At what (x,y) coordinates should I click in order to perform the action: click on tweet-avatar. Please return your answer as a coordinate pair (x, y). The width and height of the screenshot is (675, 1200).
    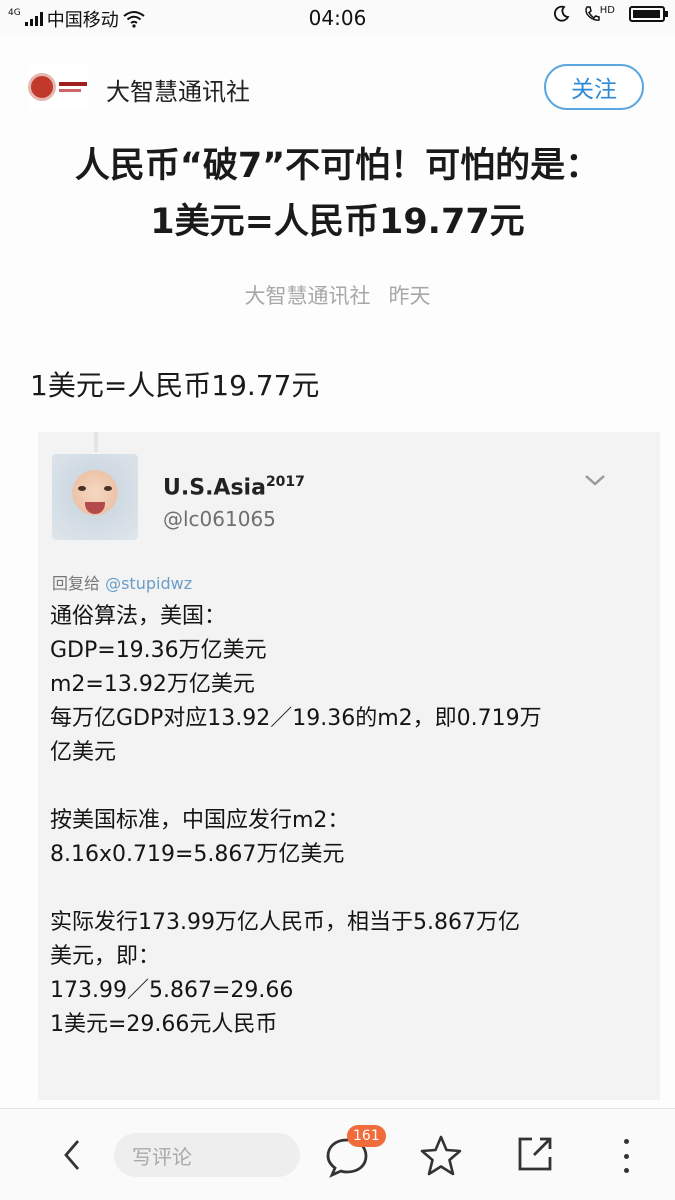
    Looking at the image, I should click on (95, 497).